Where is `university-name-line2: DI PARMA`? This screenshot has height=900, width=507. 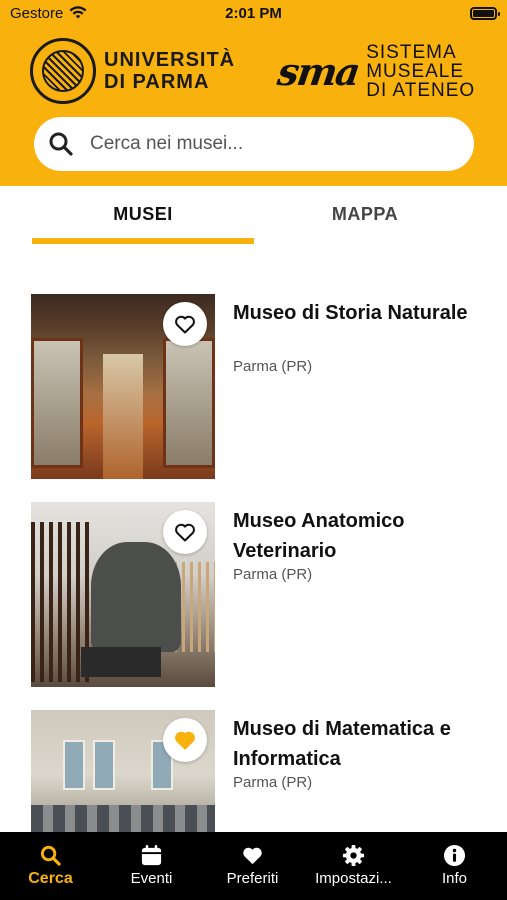 university-name-line2: DI PARMA is located at coordinates (157, 82).